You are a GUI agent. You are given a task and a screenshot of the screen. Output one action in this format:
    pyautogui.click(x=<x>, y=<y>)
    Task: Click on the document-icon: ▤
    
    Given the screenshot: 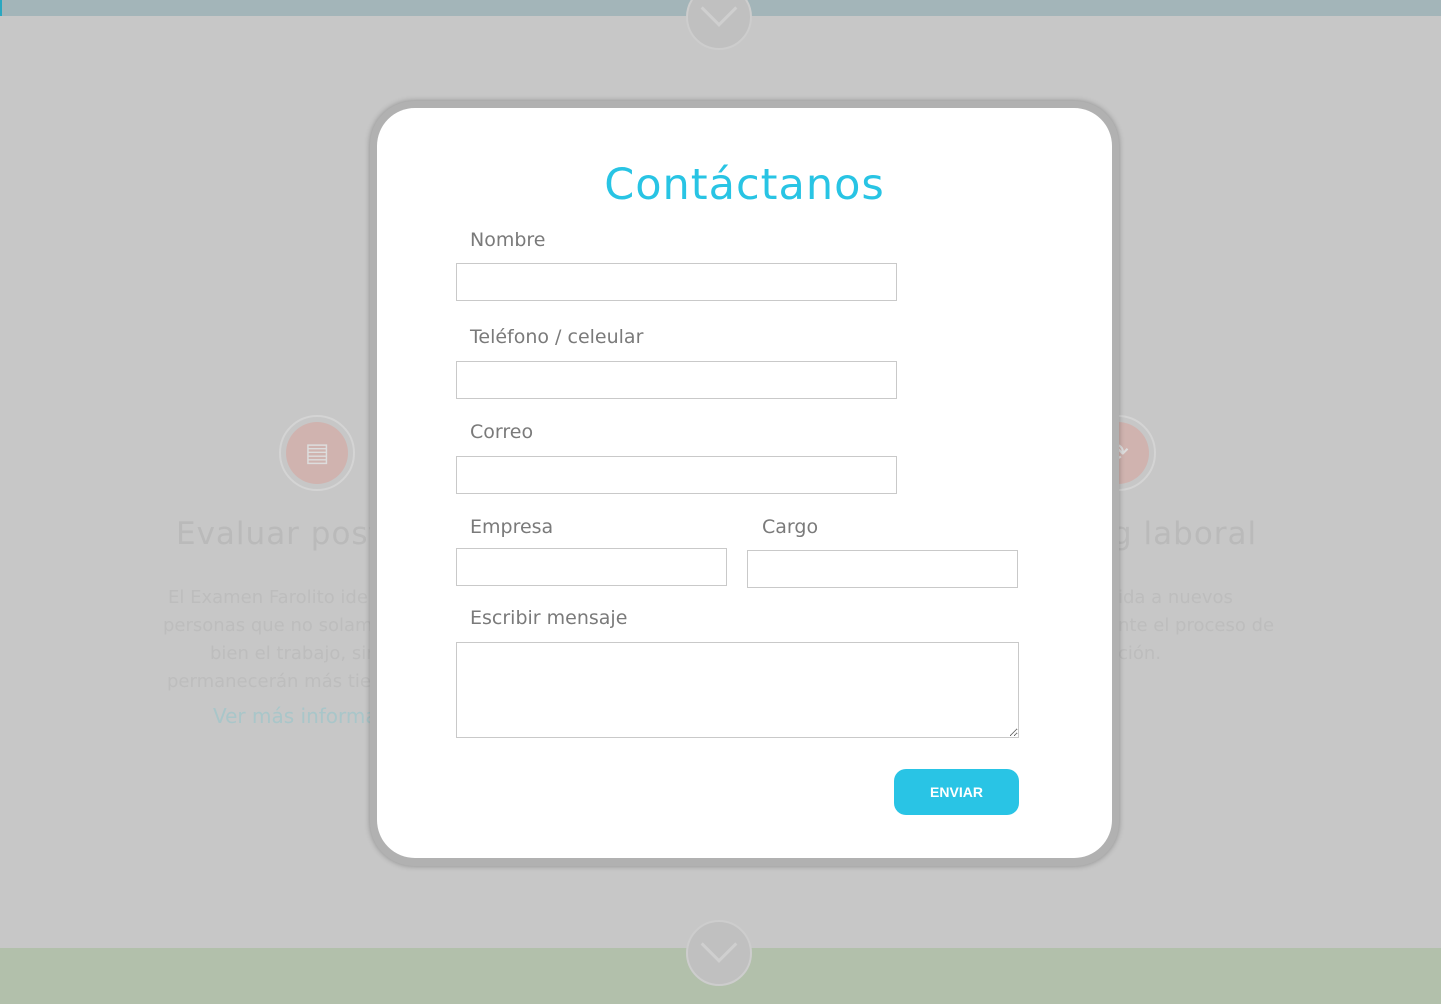 What is the action you would take?
    pyautogui.click(x=317, y=453)
    